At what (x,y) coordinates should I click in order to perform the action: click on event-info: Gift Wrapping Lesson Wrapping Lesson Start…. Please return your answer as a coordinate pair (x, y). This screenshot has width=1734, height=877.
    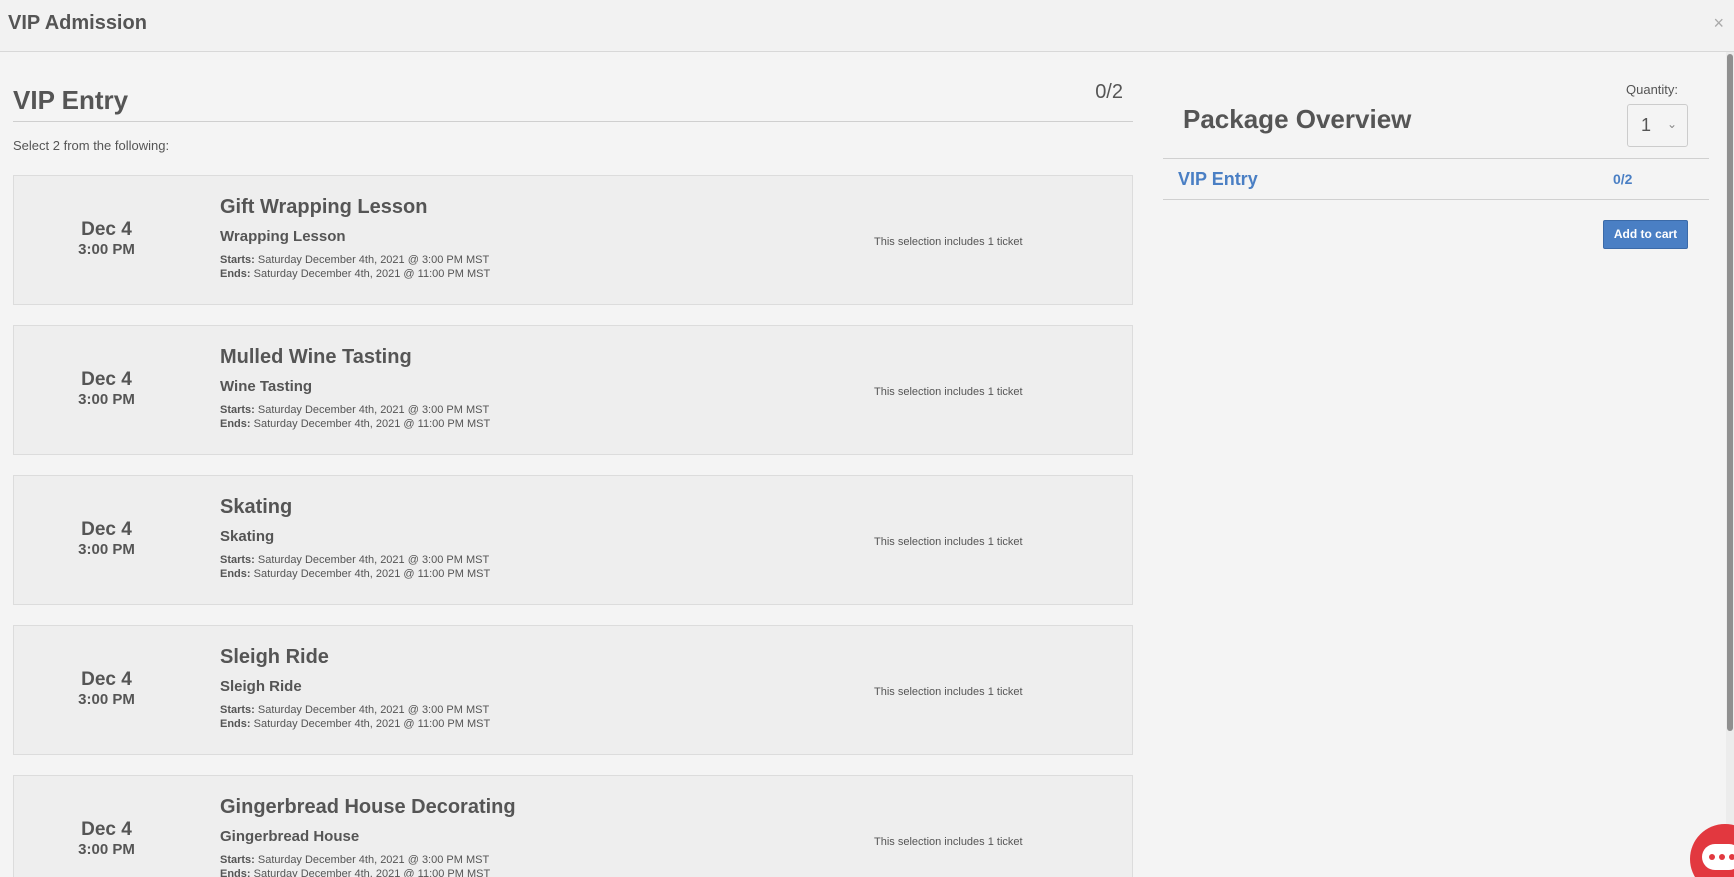
    Looking at the image, I should click on (355, 238).